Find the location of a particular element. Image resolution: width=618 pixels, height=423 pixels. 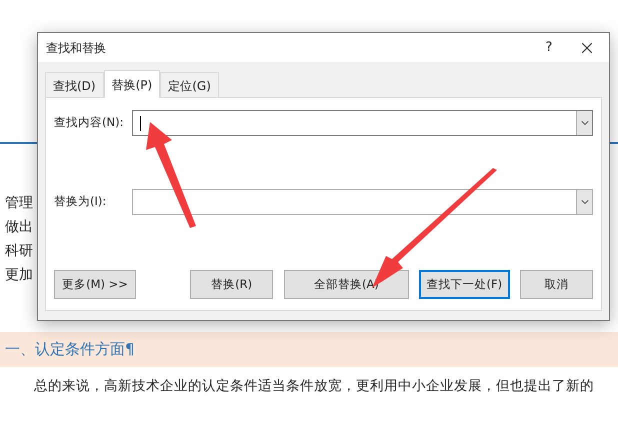

dialog-button: 查找下一处(F) is located at coordinates (464, 284).